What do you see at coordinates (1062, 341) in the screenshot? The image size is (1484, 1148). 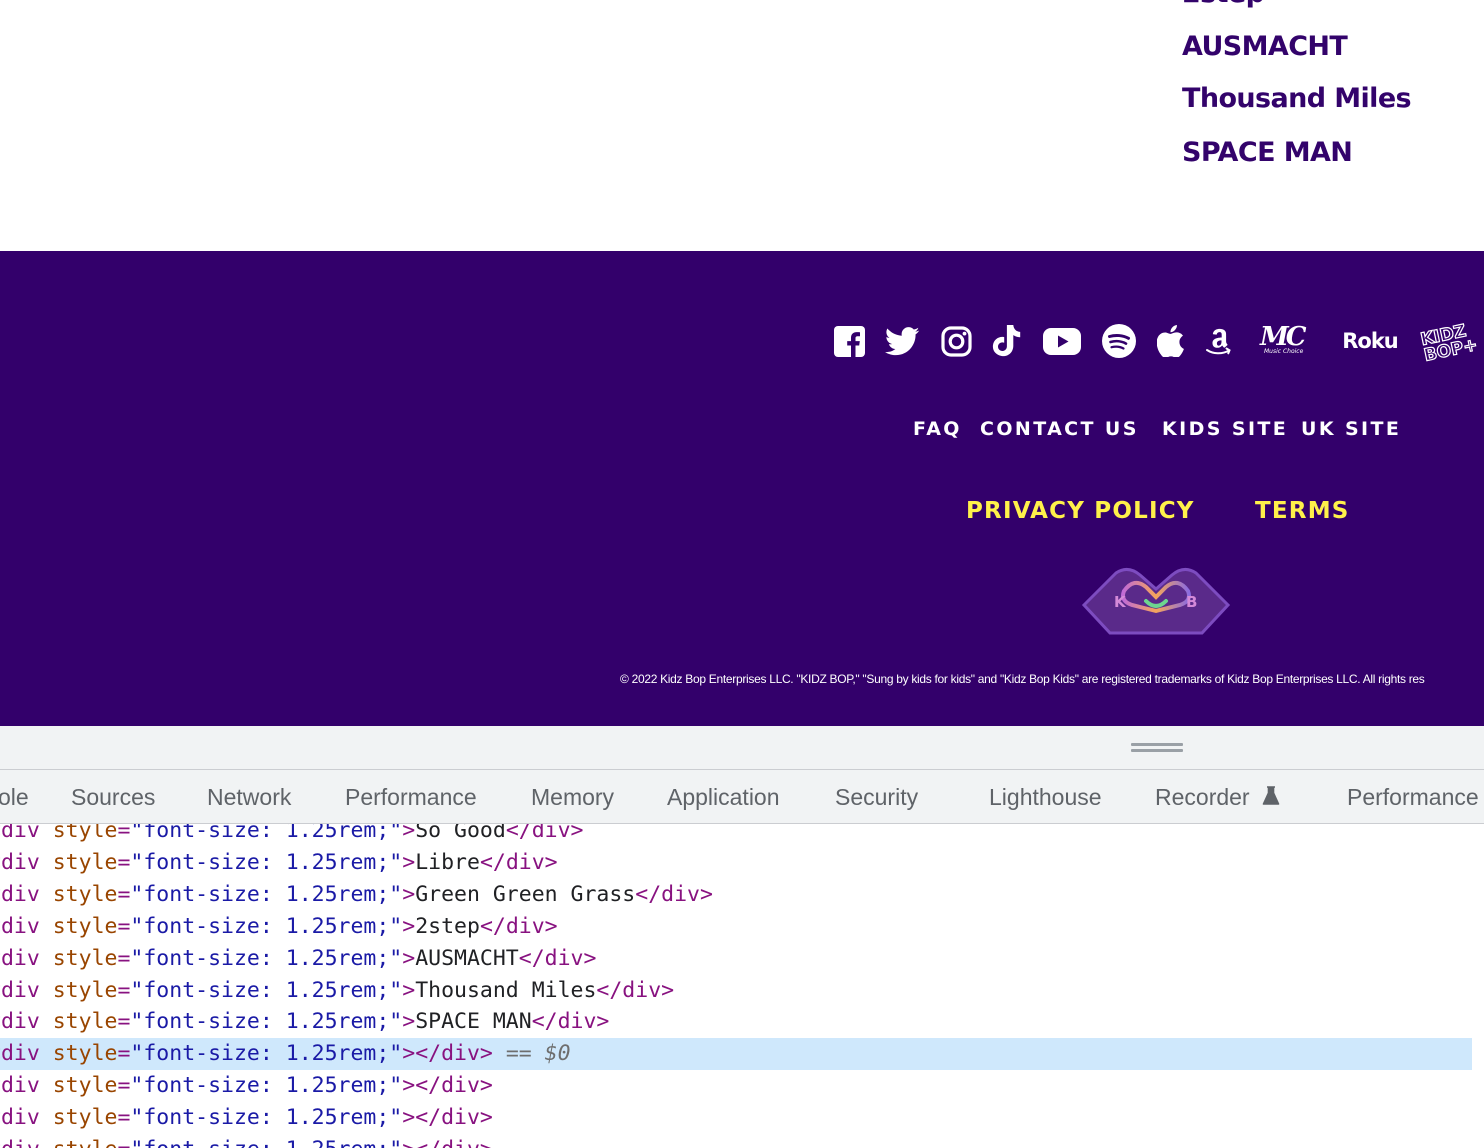 I see `youtube-icon` at bounding box center [1062, 341].